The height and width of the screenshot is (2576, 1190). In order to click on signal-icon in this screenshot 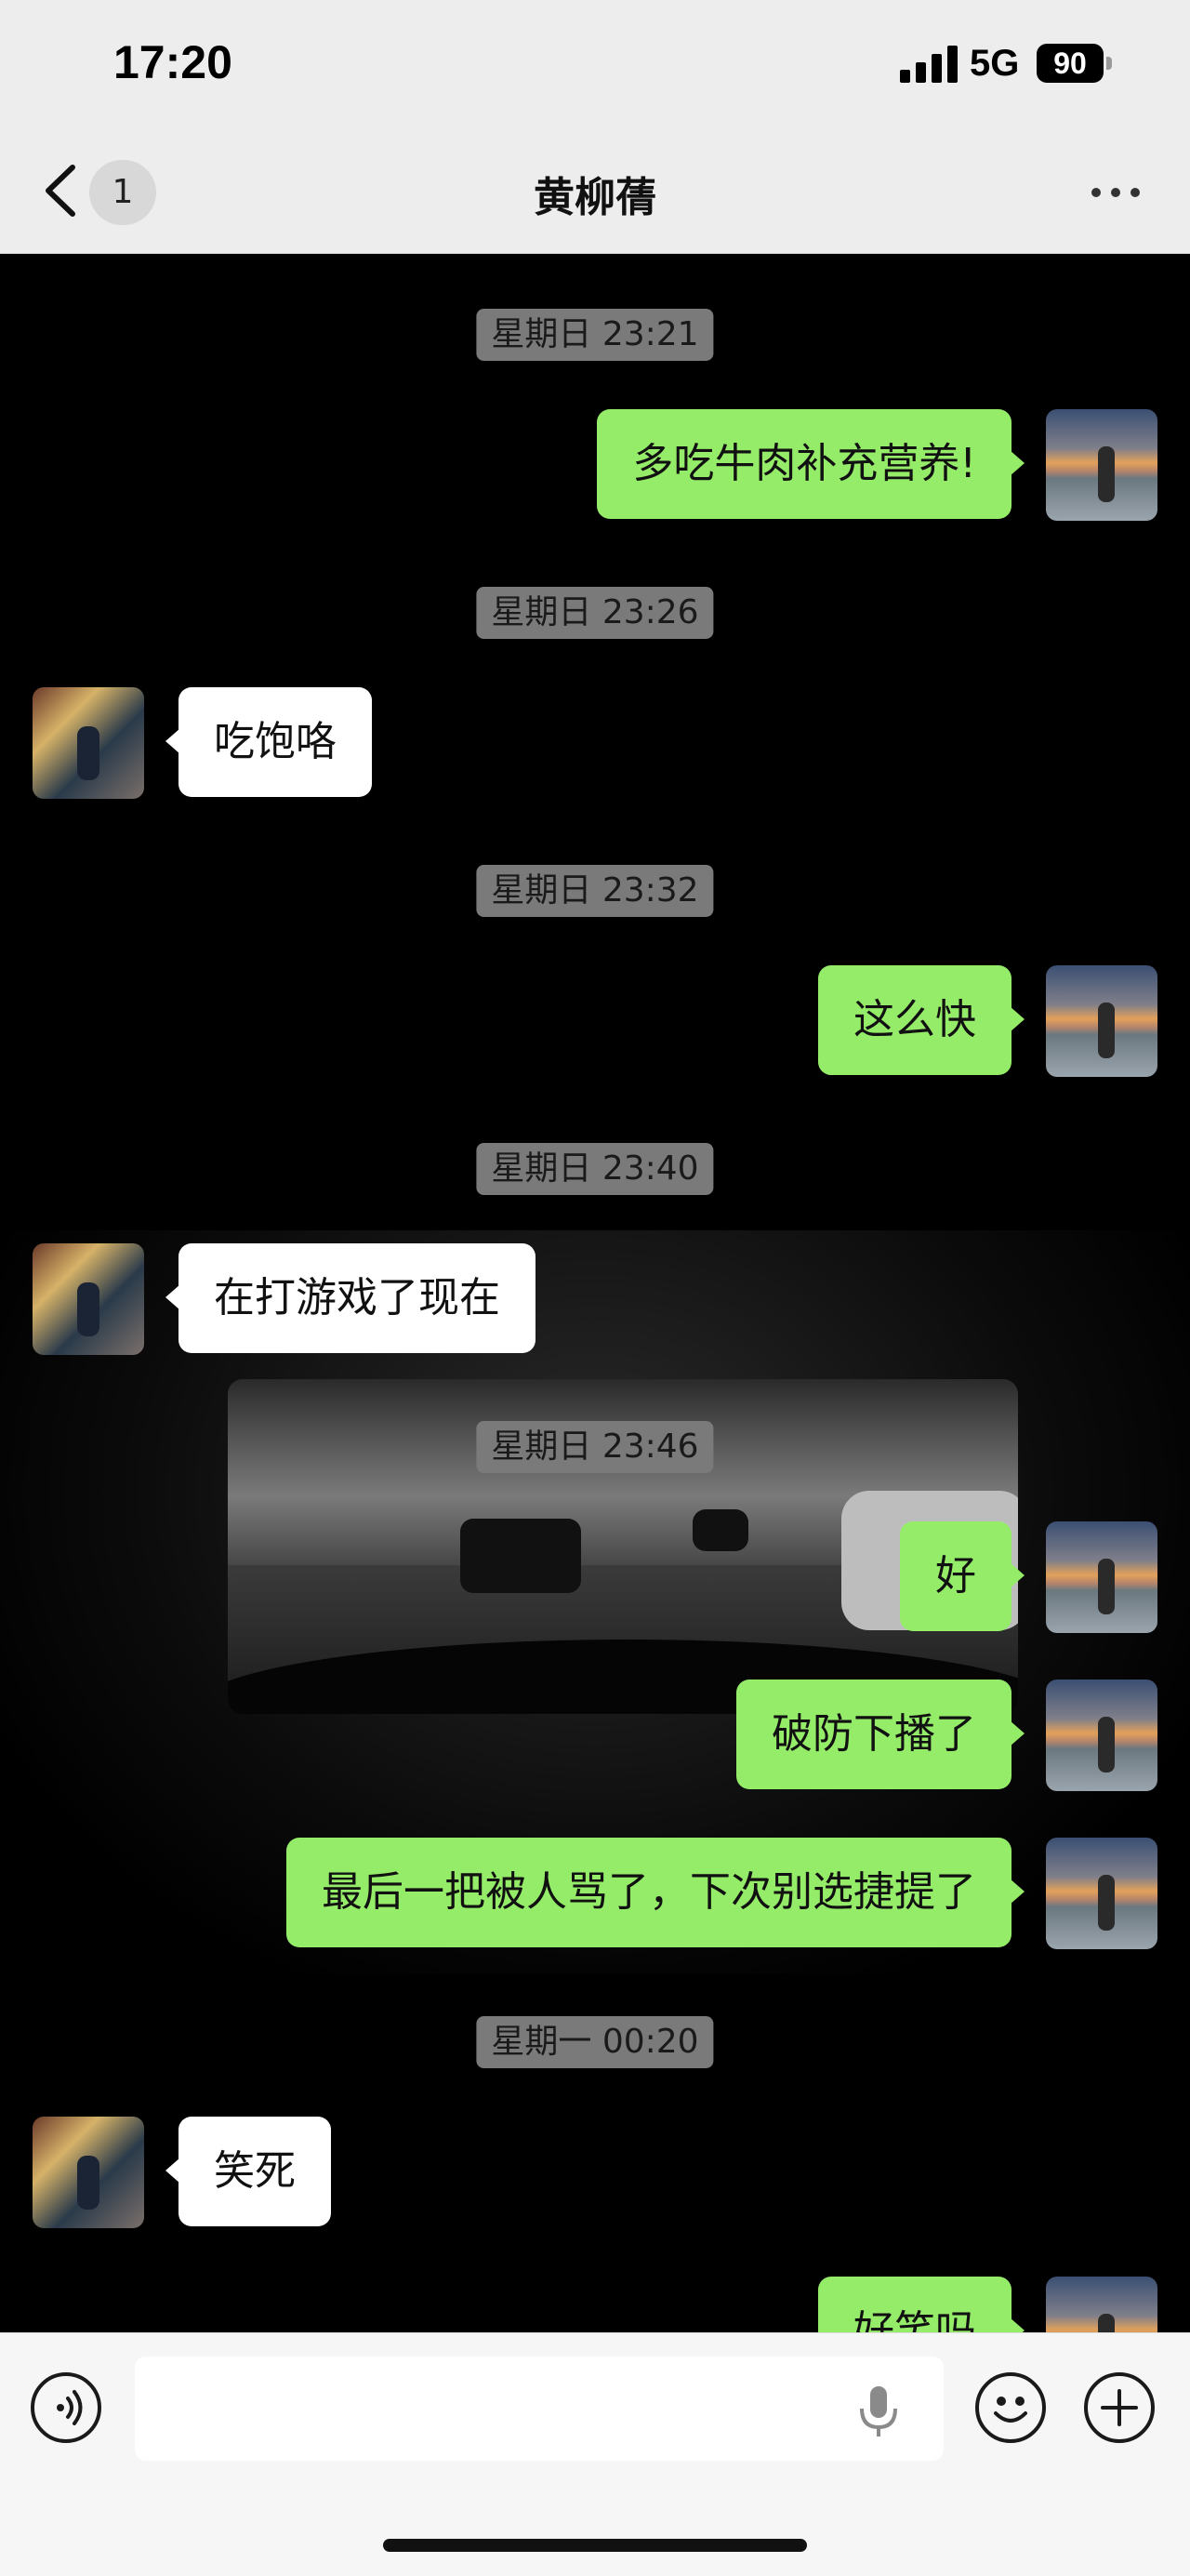, I will do `click(929, 63)`.